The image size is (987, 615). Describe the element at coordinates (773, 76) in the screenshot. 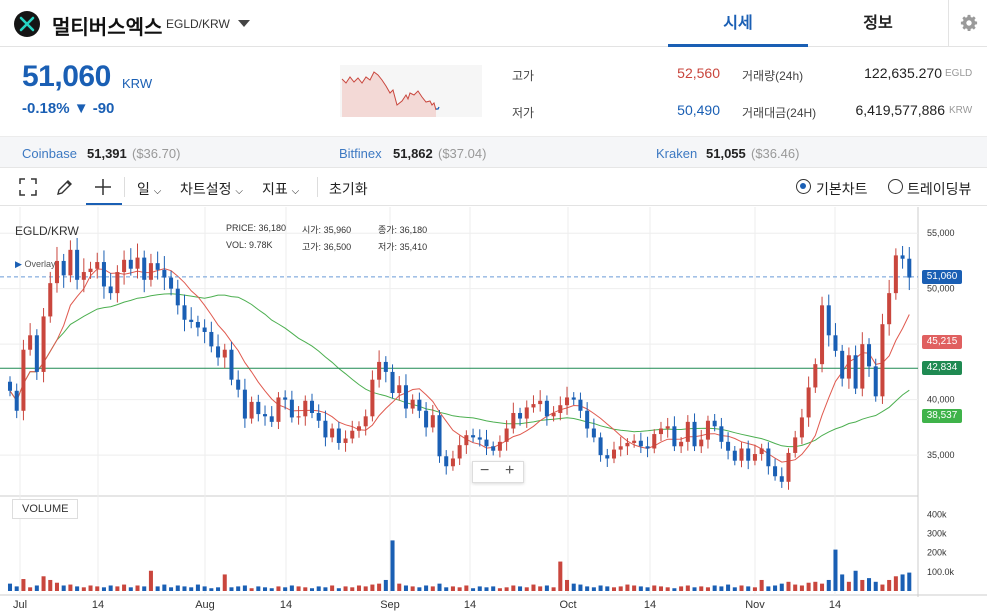

I see `volume-label: 거래량(24h)` at that location.